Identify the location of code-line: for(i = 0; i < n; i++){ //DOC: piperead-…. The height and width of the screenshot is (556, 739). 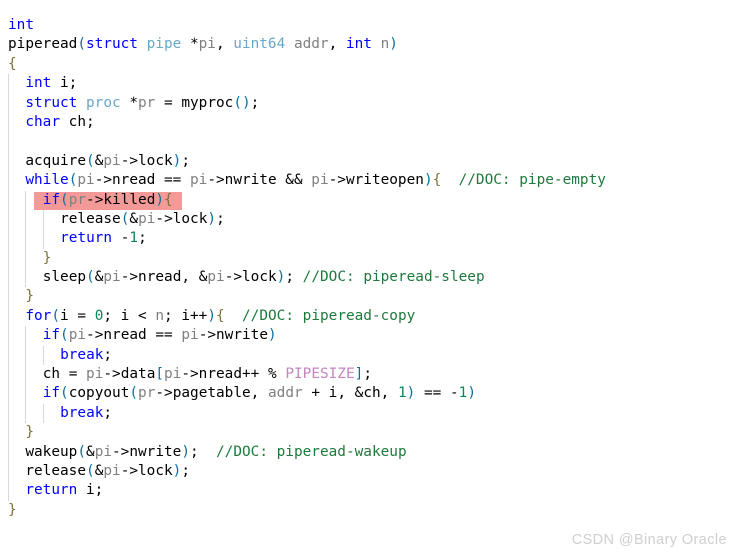
(371, 316).